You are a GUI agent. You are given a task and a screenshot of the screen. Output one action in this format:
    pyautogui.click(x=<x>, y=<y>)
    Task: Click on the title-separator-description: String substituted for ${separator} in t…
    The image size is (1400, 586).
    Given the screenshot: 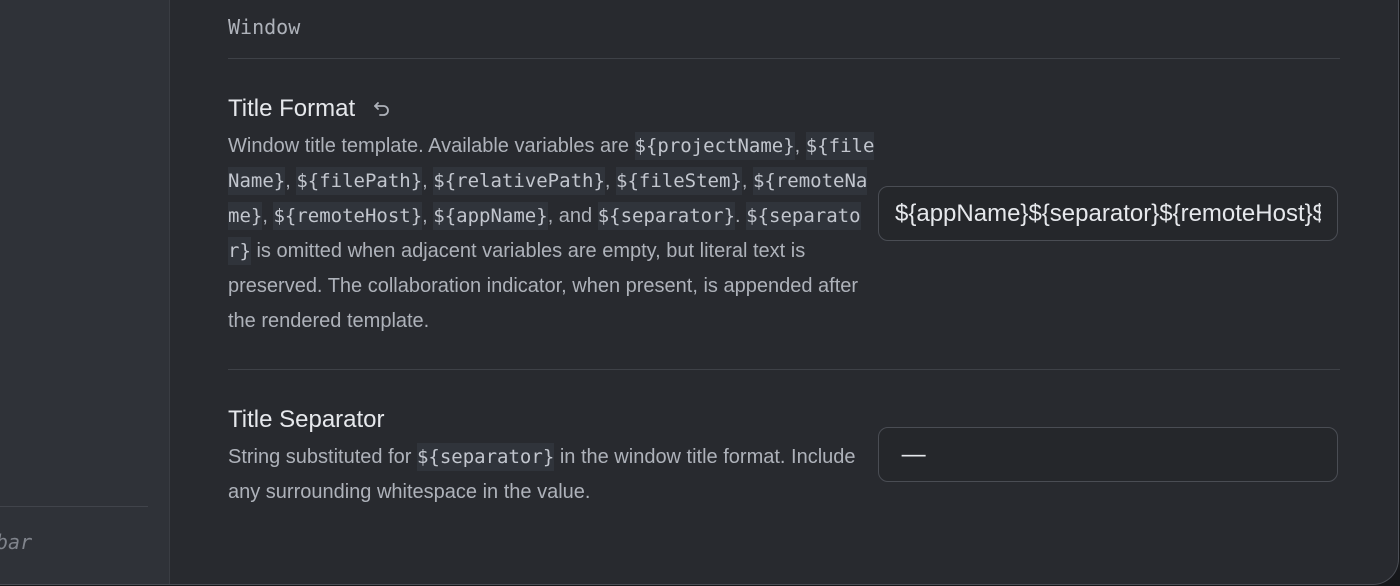 What is the action you would take?
    pyautogui.click(x=553, y=475)
    